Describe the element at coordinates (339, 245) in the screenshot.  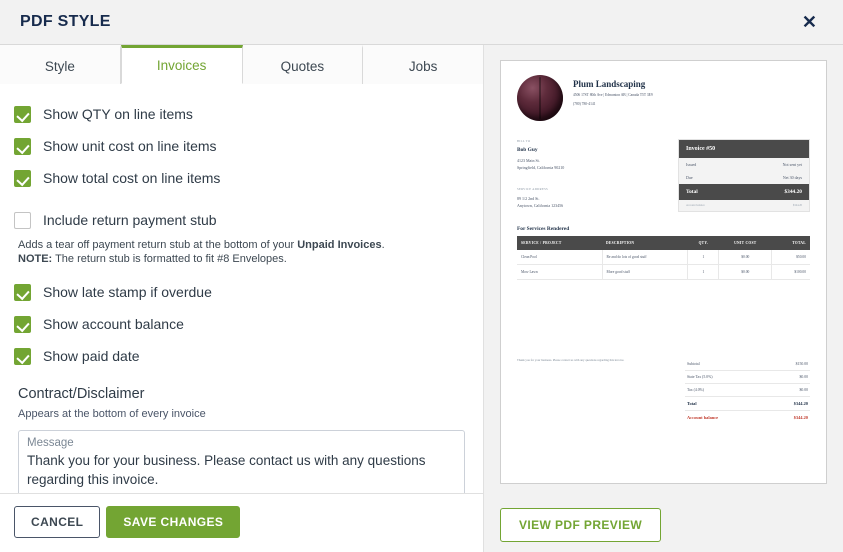
I see `help-line-1-bold: Unpaid Invoices` at that location.